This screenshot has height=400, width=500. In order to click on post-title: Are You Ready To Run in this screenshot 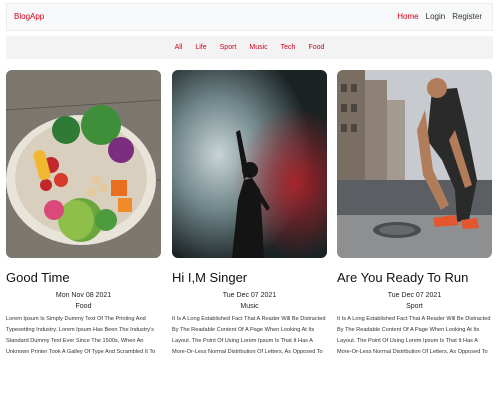, I will do `click(414, 277)`.